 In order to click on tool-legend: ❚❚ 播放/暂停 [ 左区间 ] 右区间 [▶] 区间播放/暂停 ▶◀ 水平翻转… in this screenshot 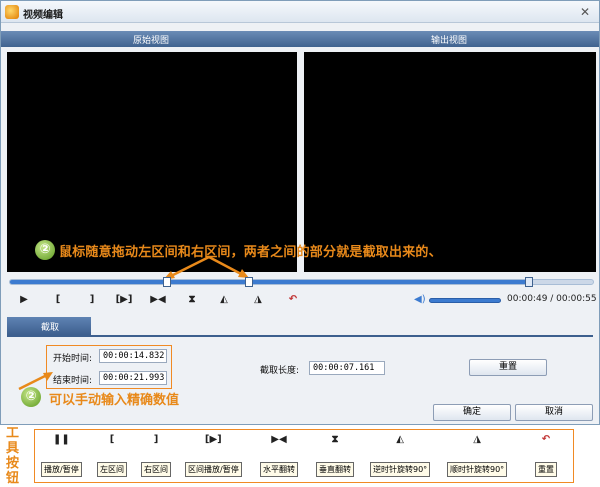, I will do `click(304, 456)`.